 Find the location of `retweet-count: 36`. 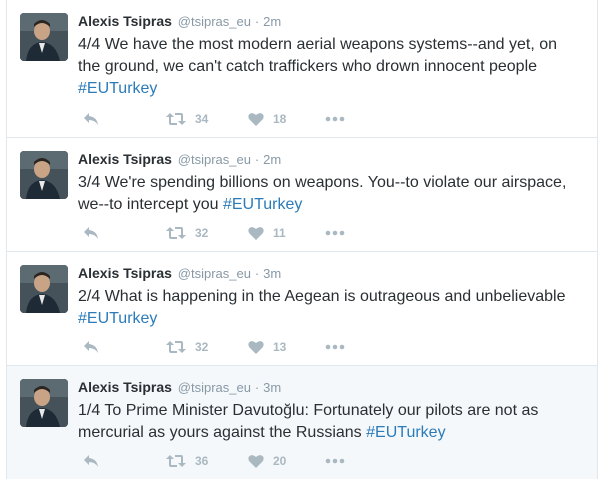

retweet-count: 36 is located at coordinates (202, 461).